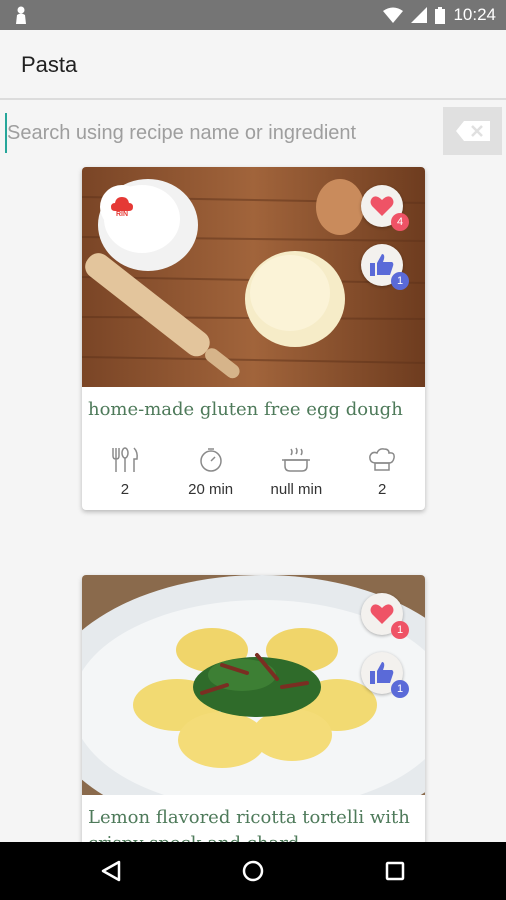 Image resolution: width=506 pixels, height=900 pixels. Describe the element at coordinates (211, 477) in the screenshot. I see `prep-time-stat: 20 min` at that location.